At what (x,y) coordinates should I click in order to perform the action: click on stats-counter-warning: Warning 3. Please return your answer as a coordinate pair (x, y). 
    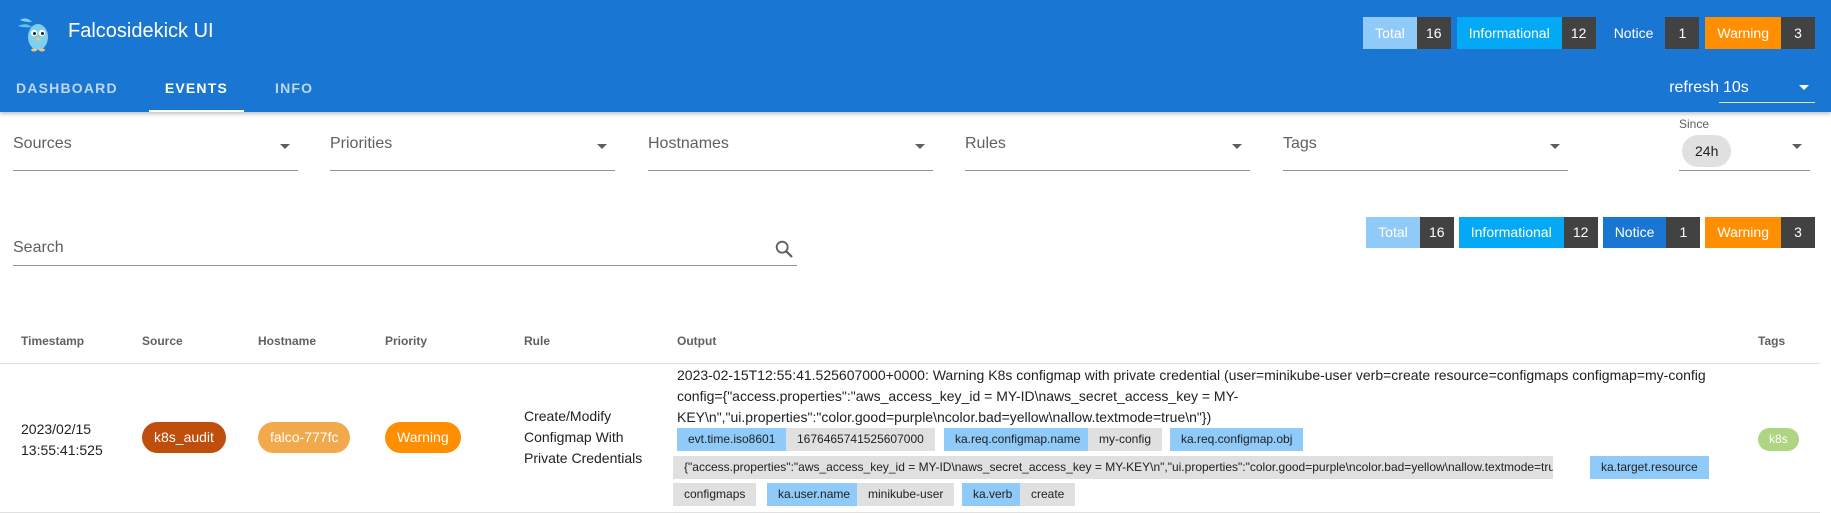
    Looking at the image, I should click on (1760, 232).